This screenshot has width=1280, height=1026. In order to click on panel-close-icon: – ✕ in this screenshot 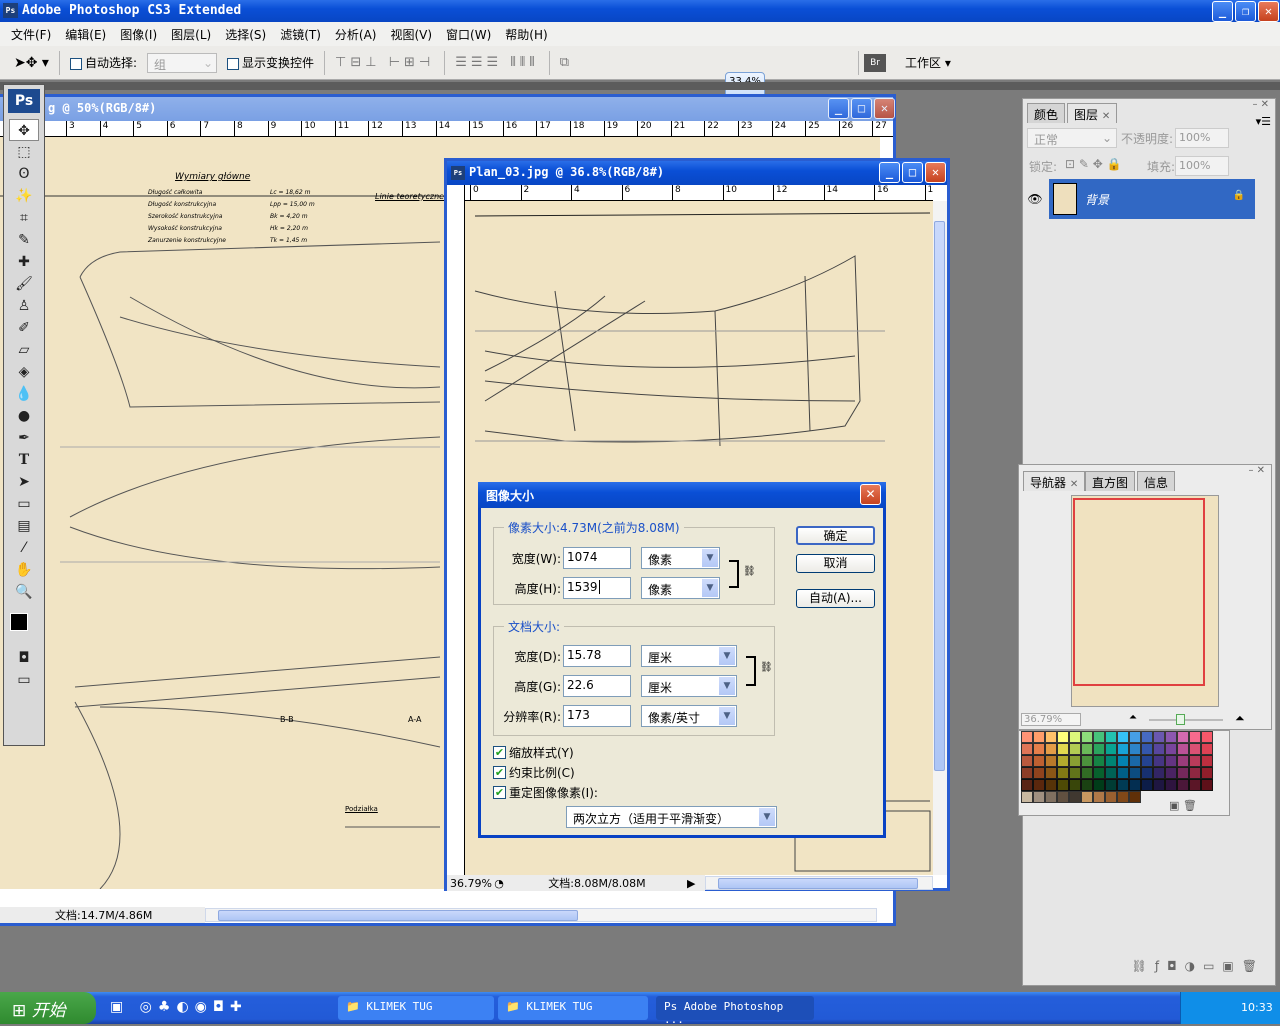, I will do `click(1256, 470)`.